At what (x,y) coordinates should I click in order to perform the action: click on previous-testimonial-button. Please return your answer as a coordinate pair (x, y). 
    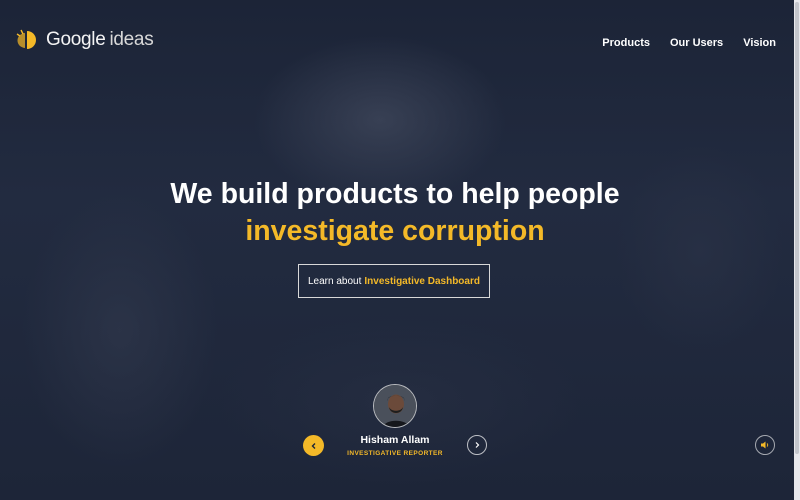
    Looking at the image, I should click on (313, 445).